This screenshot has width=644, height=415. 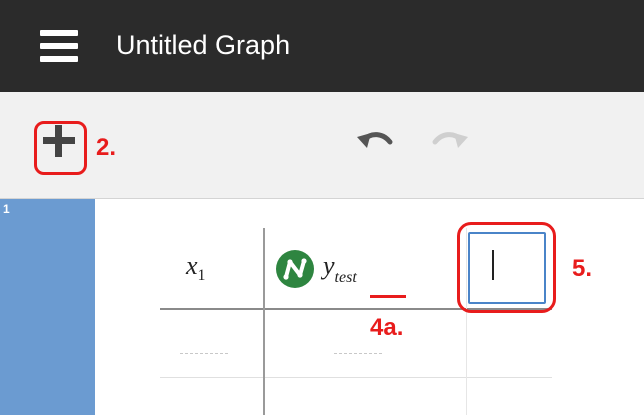 What do you see at coordinates (264, 321) in the screenshot?
I see `table-column-divider` at bounding box center [264, 321].